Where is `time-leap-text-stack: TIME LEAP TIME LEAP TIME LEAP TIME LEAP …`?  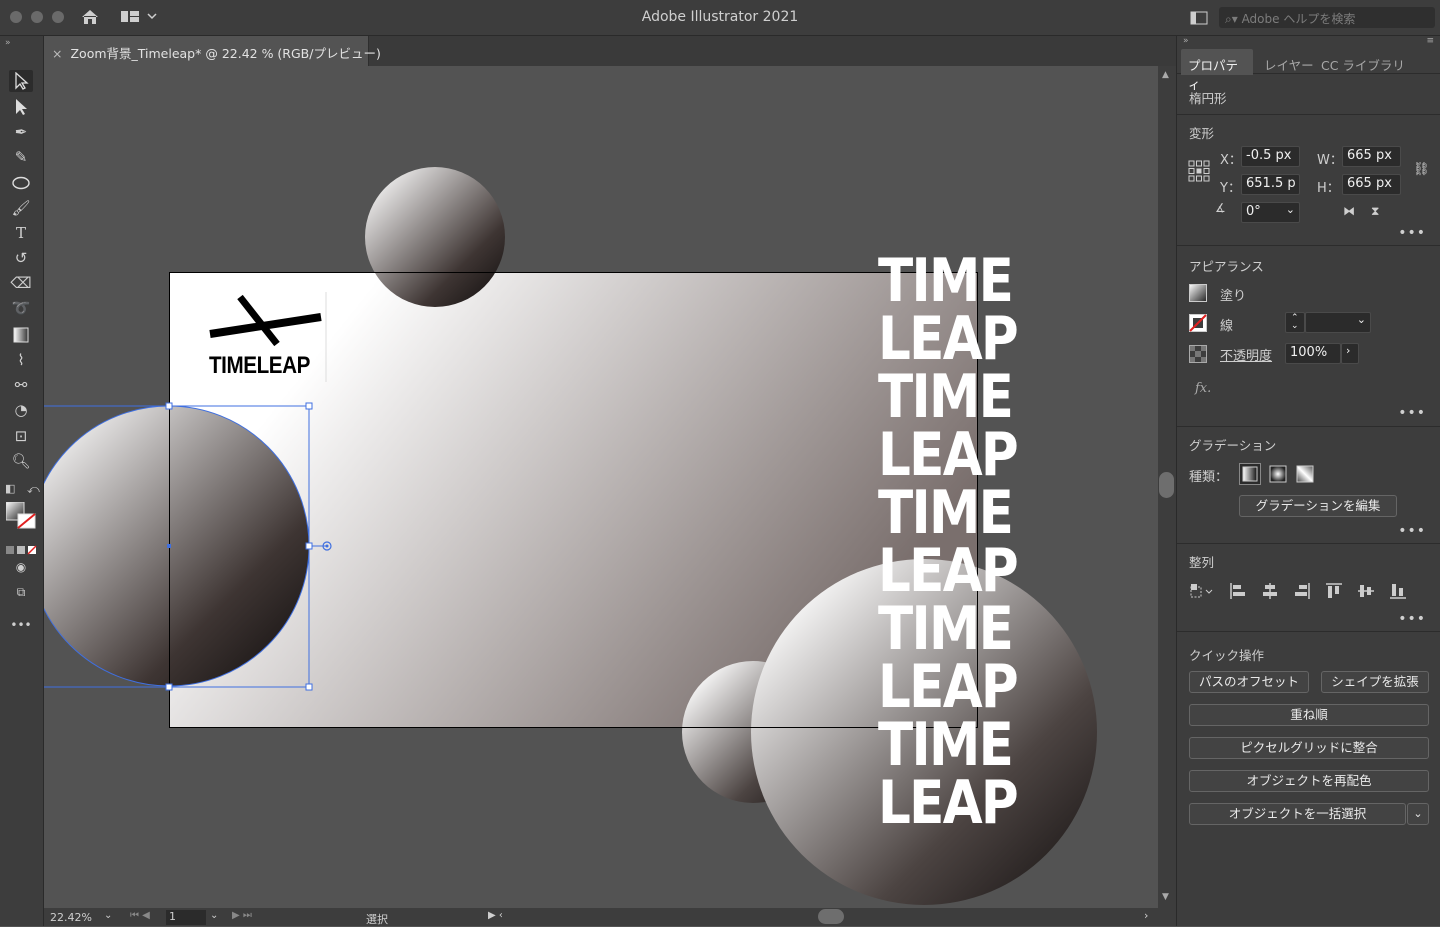
time-leap-text-stack: TIME LEAP TIME LEAP TIME LEAP TIME LEAP … is located at coordinates (988, 542).